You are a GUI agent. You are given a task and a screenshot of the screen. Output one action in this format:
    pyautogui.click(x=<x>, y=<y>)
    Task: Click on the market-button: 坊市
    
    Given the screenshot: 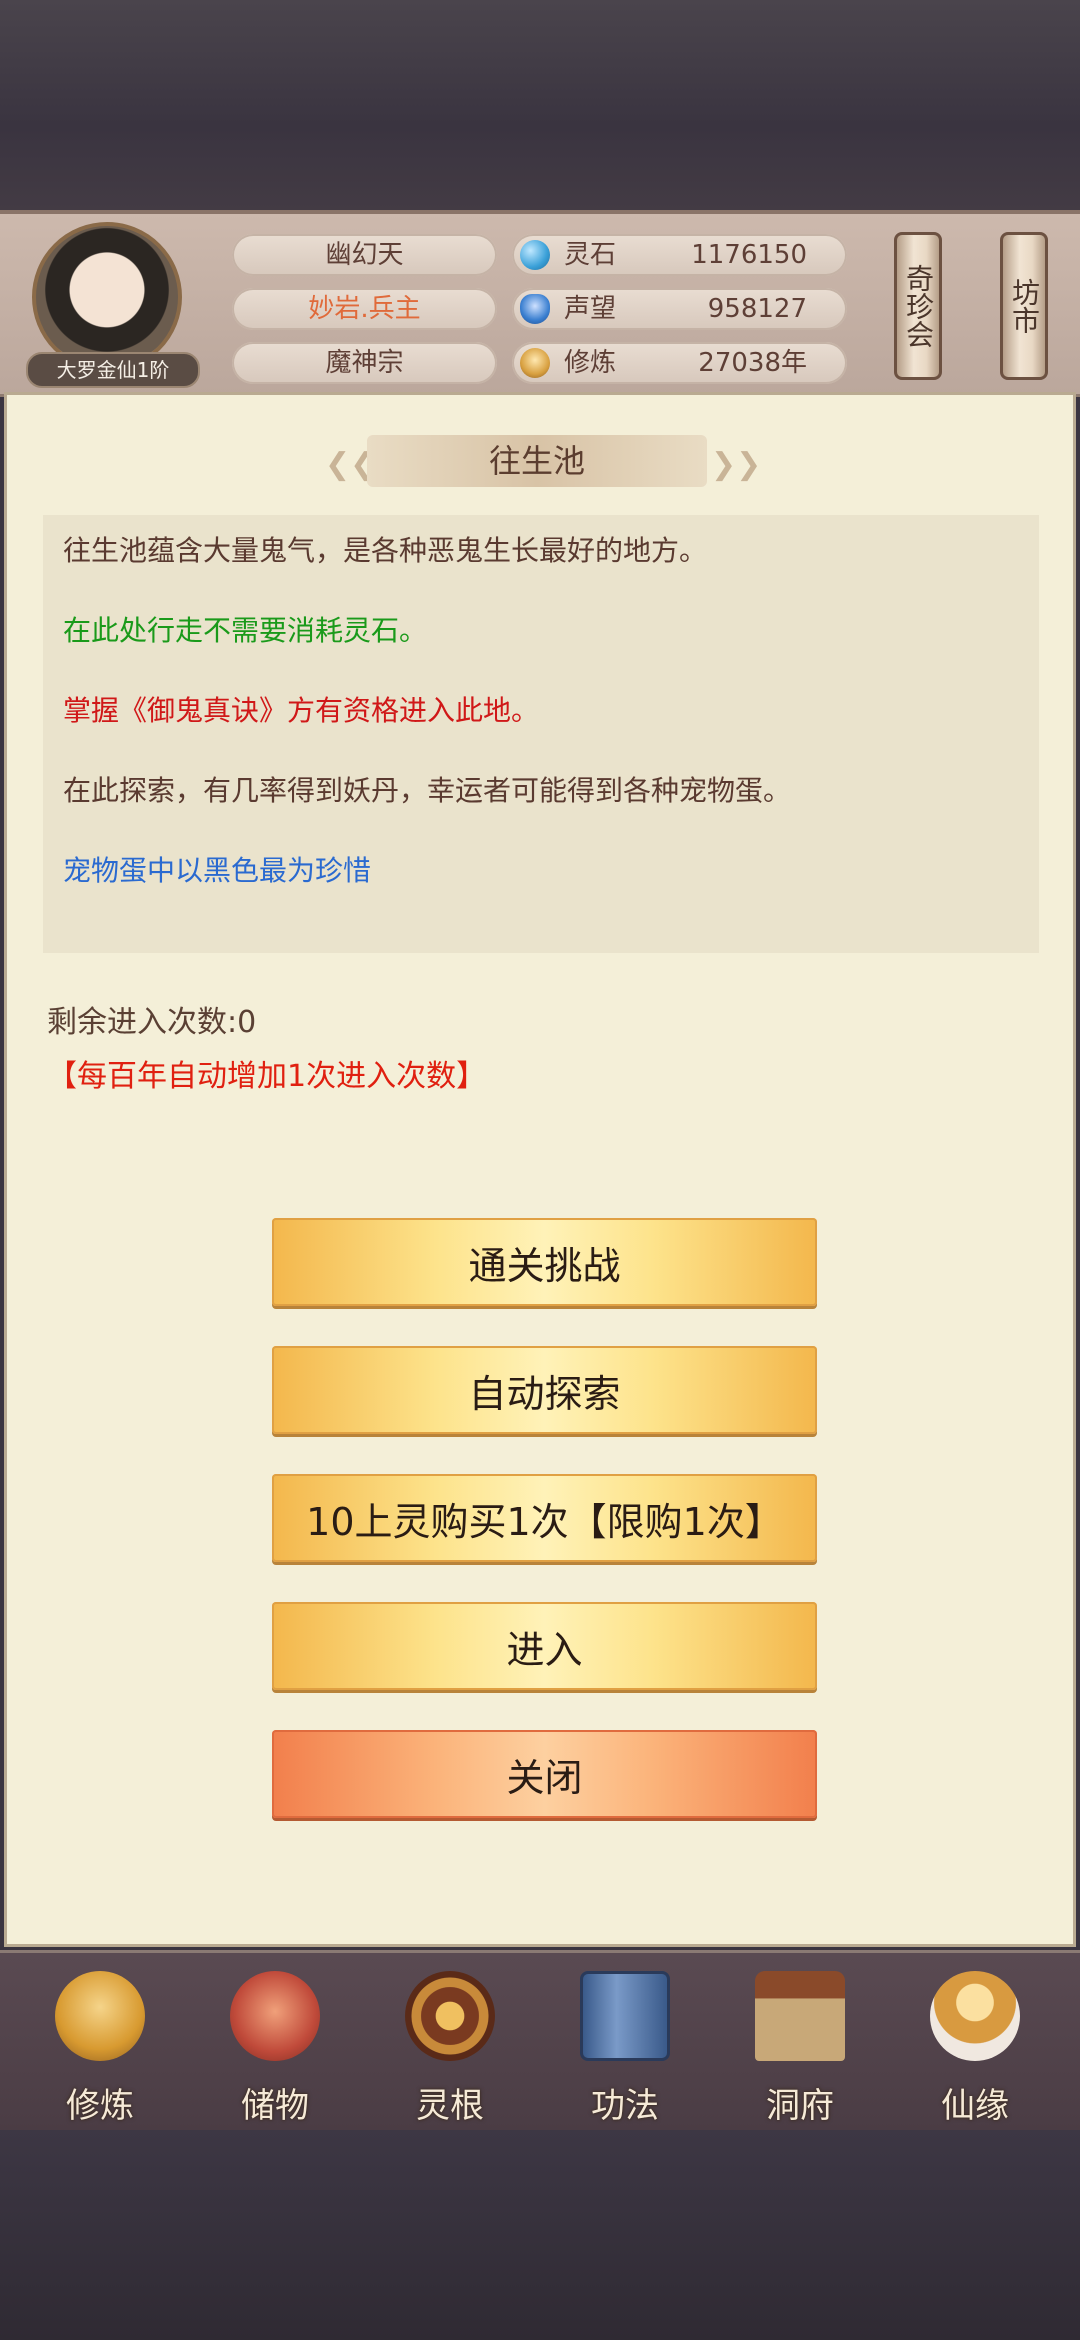 What is the action you would take?
    pyautogui.click(x=1024, y=306)
    